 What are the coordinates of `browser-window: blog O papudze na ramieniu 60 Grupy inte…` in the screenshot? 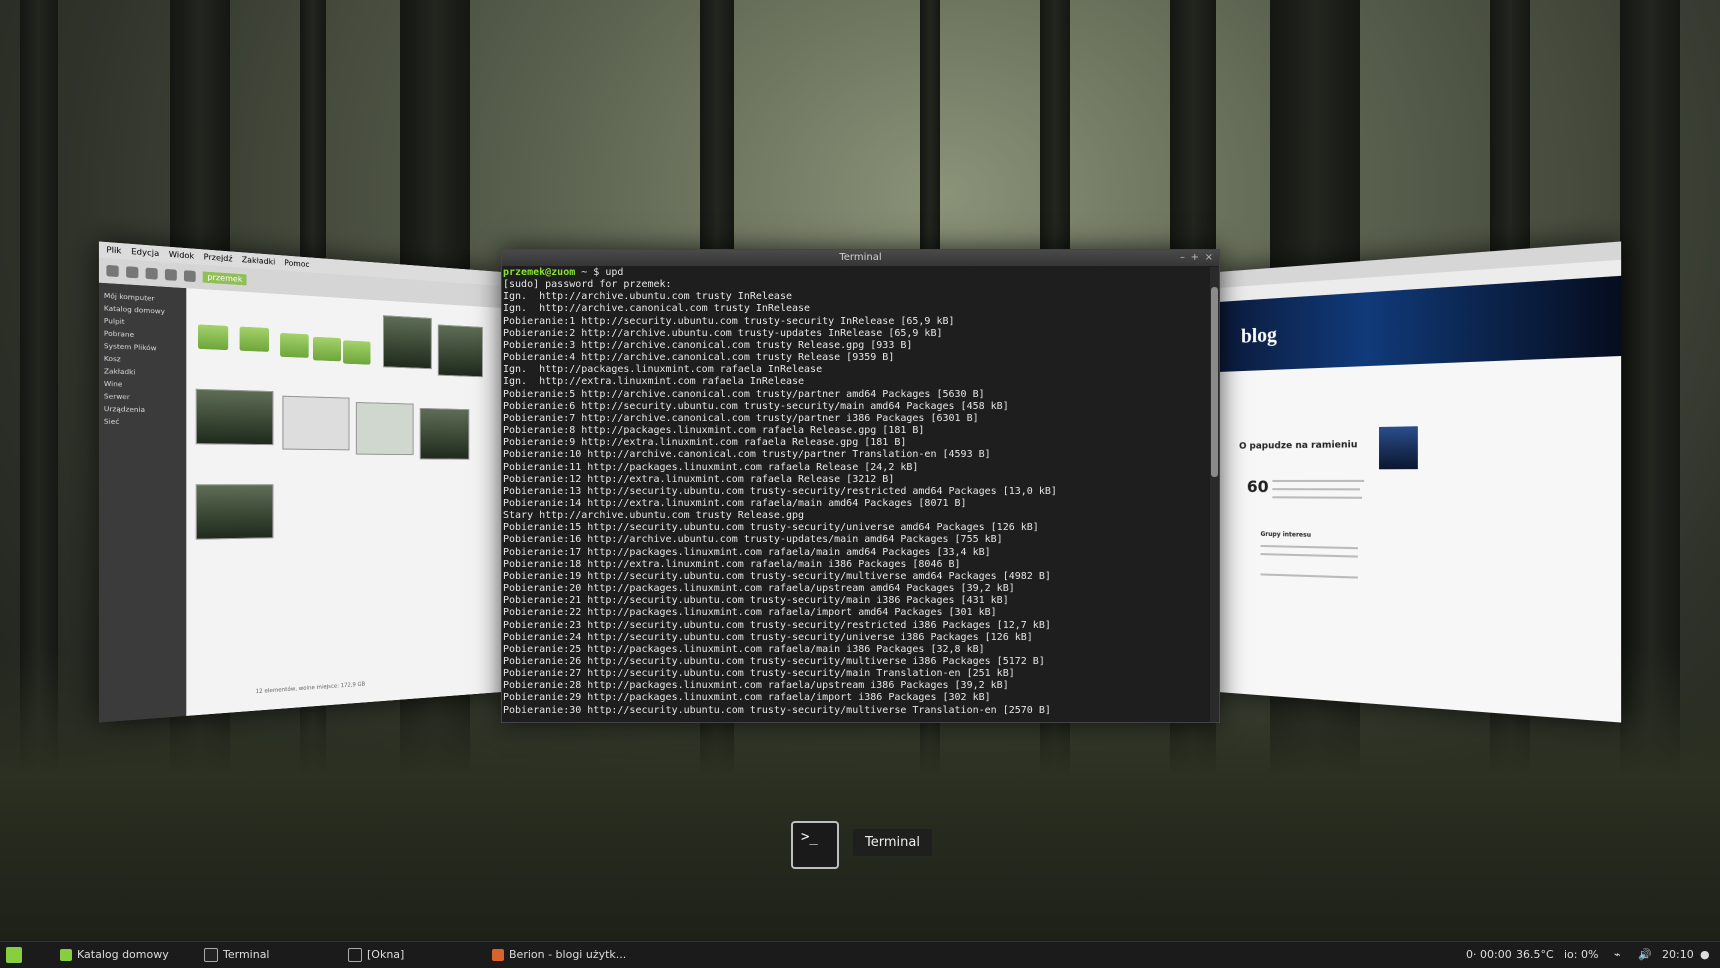 It's located at (1420, 482).